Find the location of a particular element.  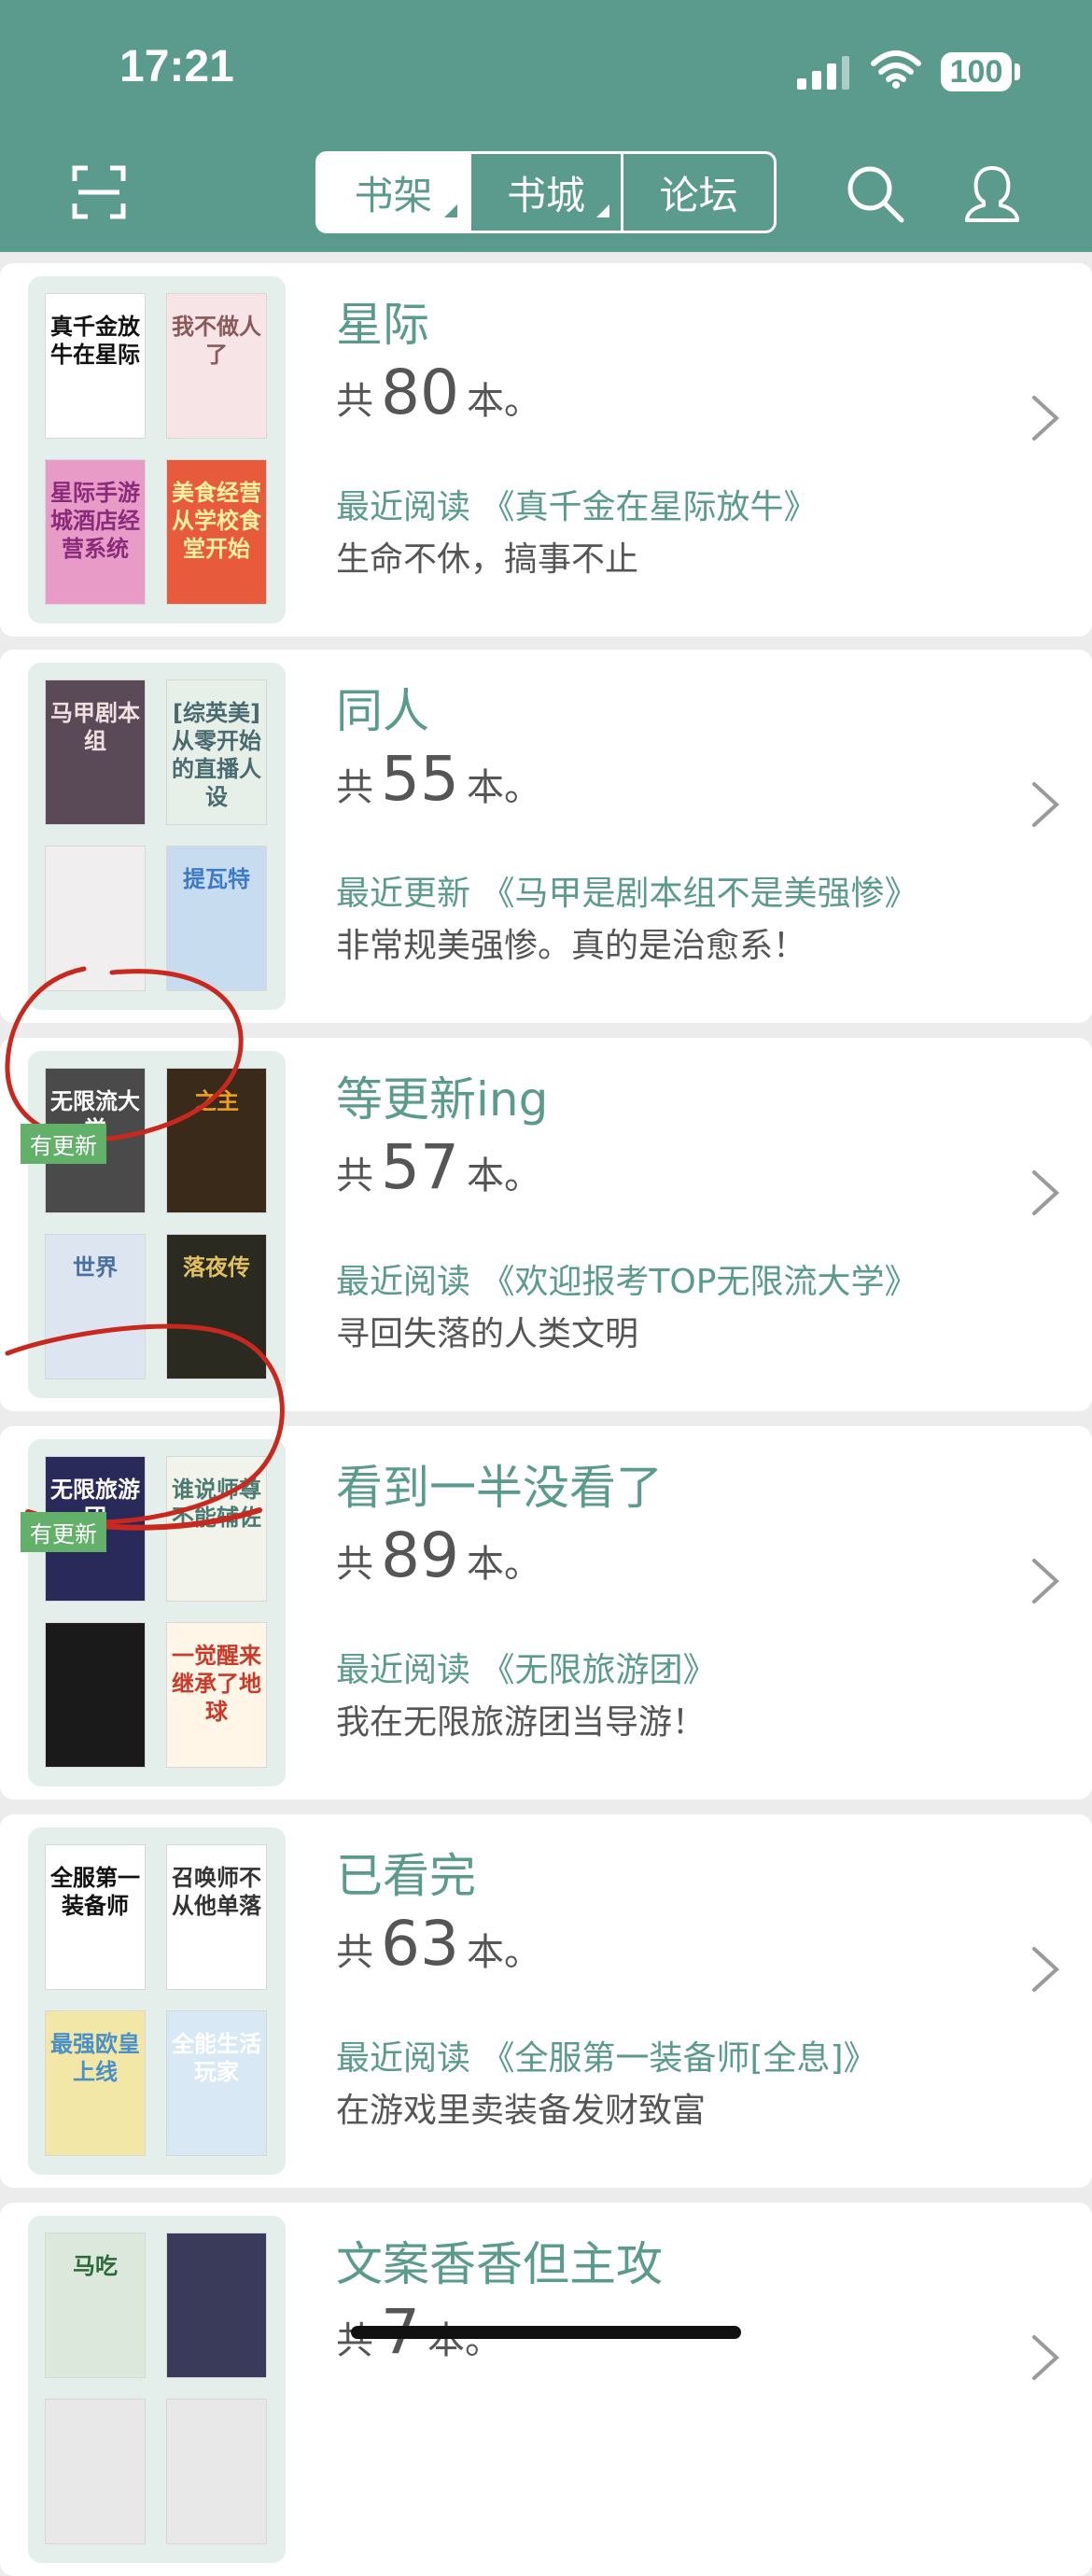

cover-grid: 无限流大学有更新之主世界落夜传 is located at coordinates (153, 1224).